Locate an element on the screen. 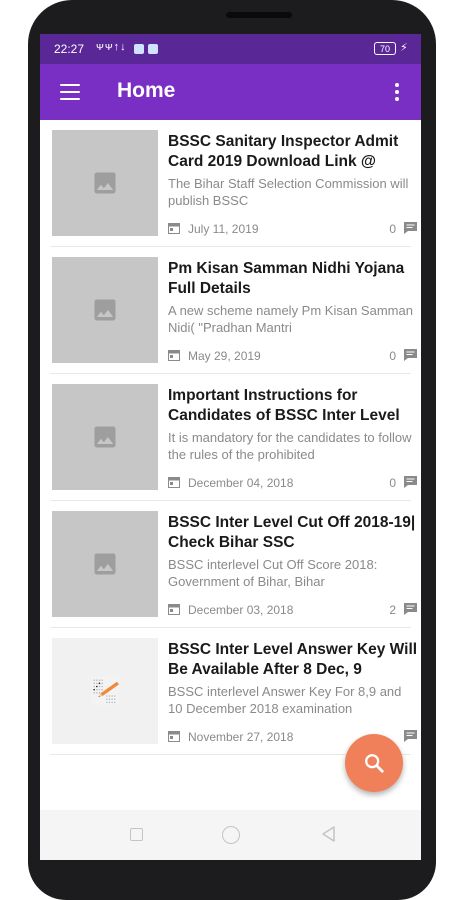  charging-icon: ⚡ is located at coordinates (404, 48).